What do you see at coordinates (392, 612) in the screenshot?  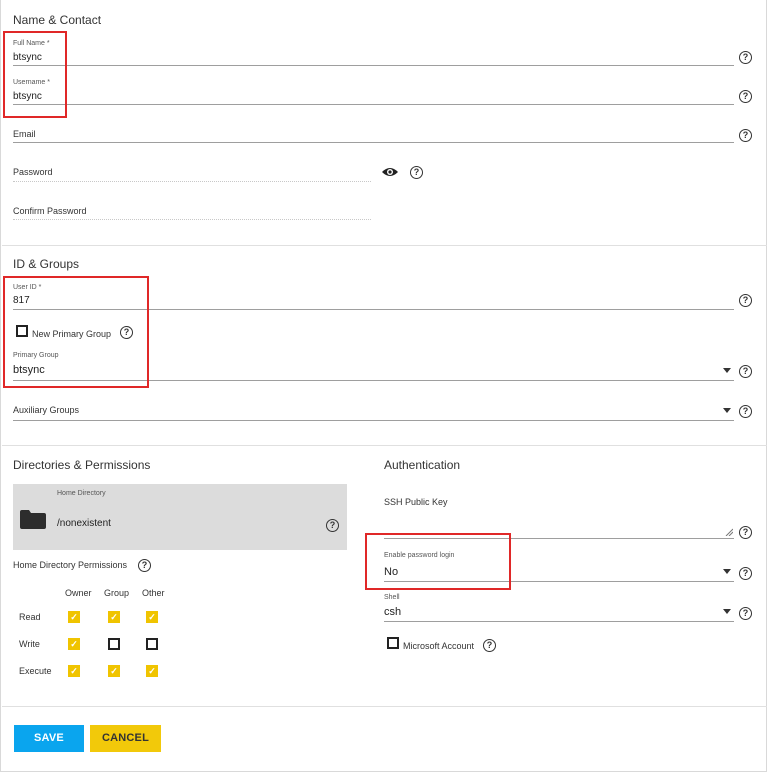 I see `shell-select: csh` at bounding box center [392, 612].